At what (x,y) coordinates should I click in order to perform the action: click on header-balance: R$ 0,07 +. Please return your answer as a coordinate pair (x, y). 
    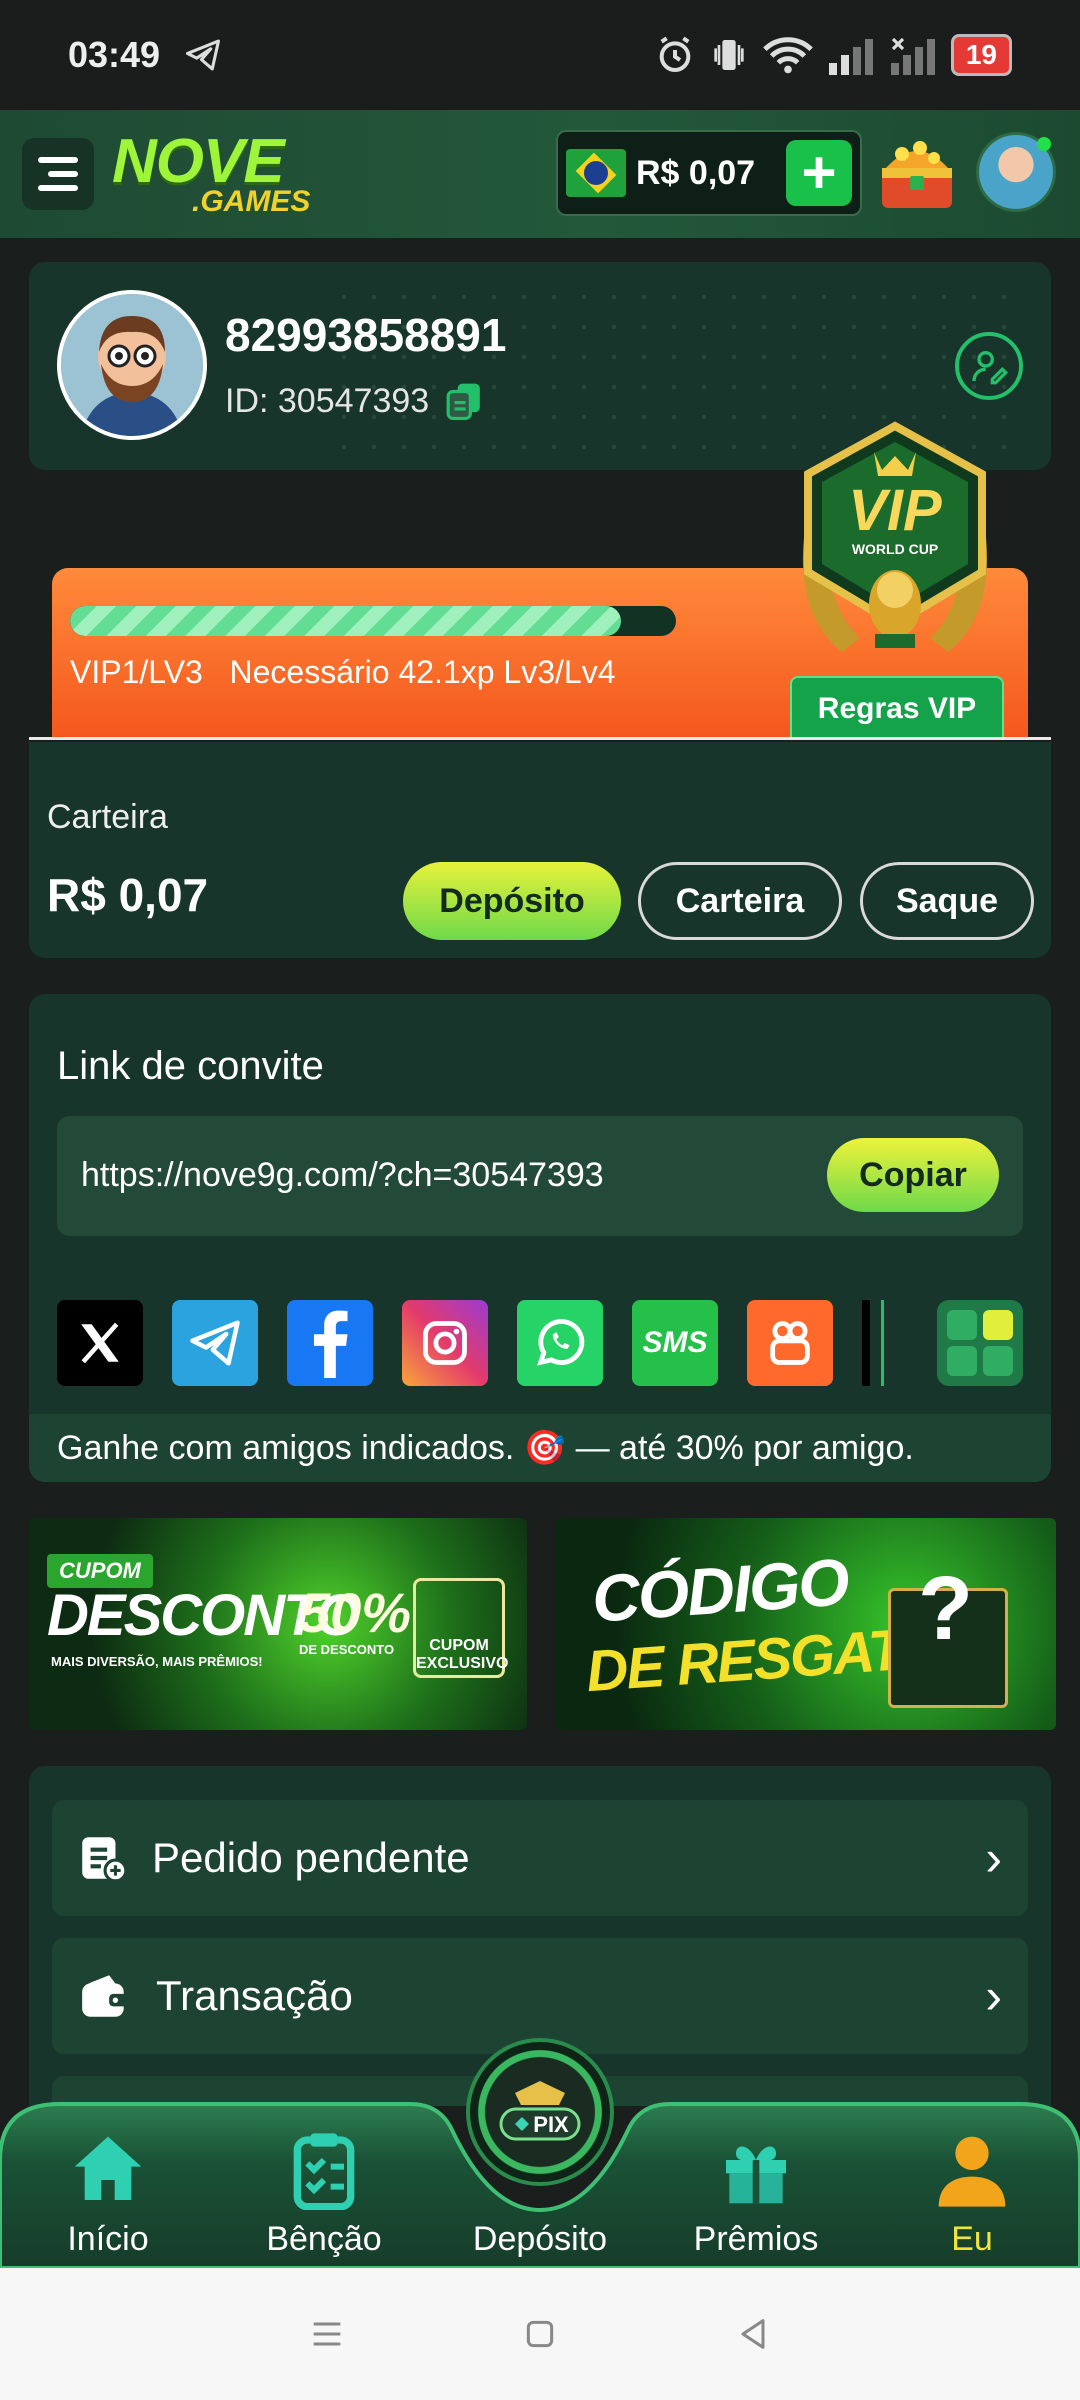
    Looking at the image, I should click on (709, 173).